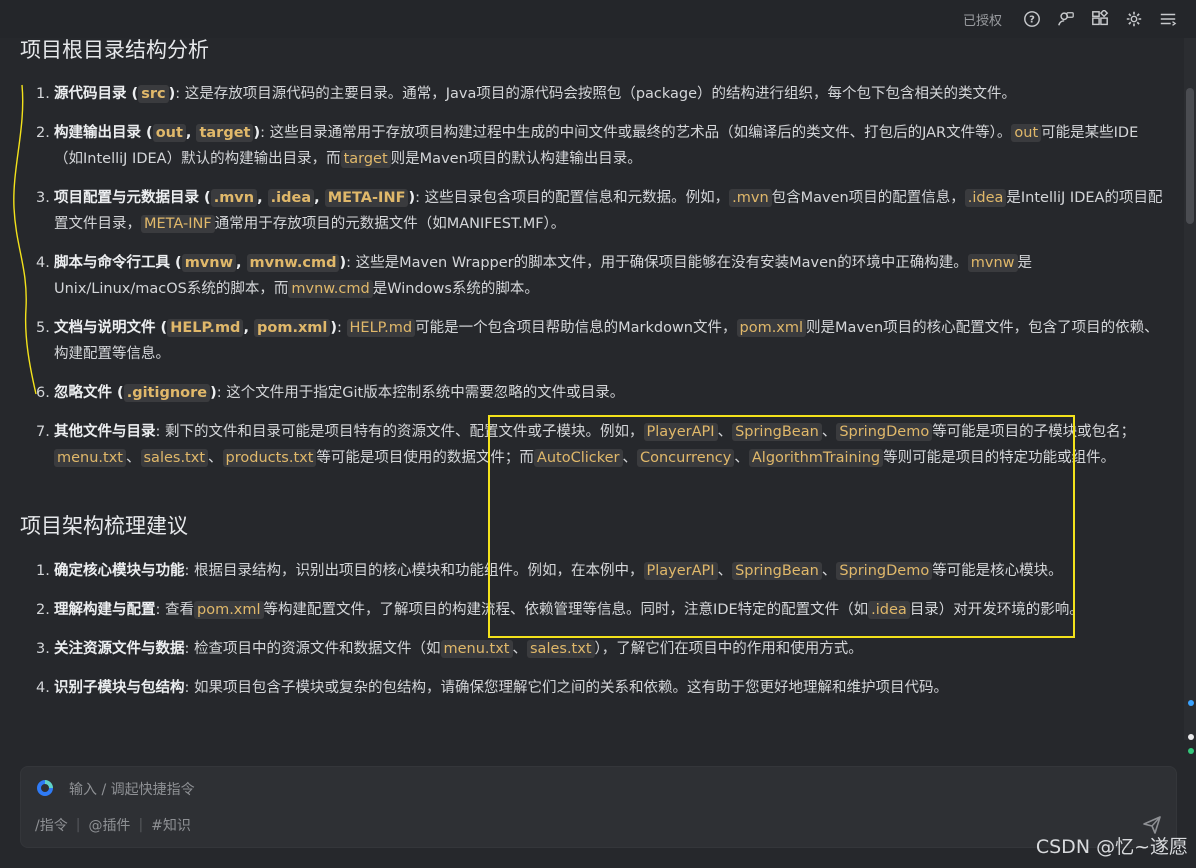 The width and height of the screenshot is (1196, 868). I want to click on plugin-button: @插件, so click(109, 825).